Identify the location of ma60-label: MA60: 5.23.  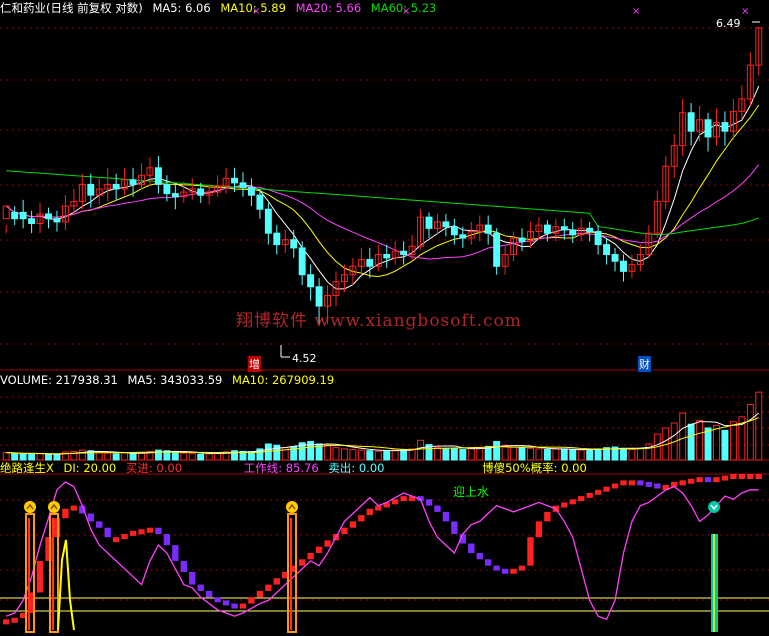
(403, 8).